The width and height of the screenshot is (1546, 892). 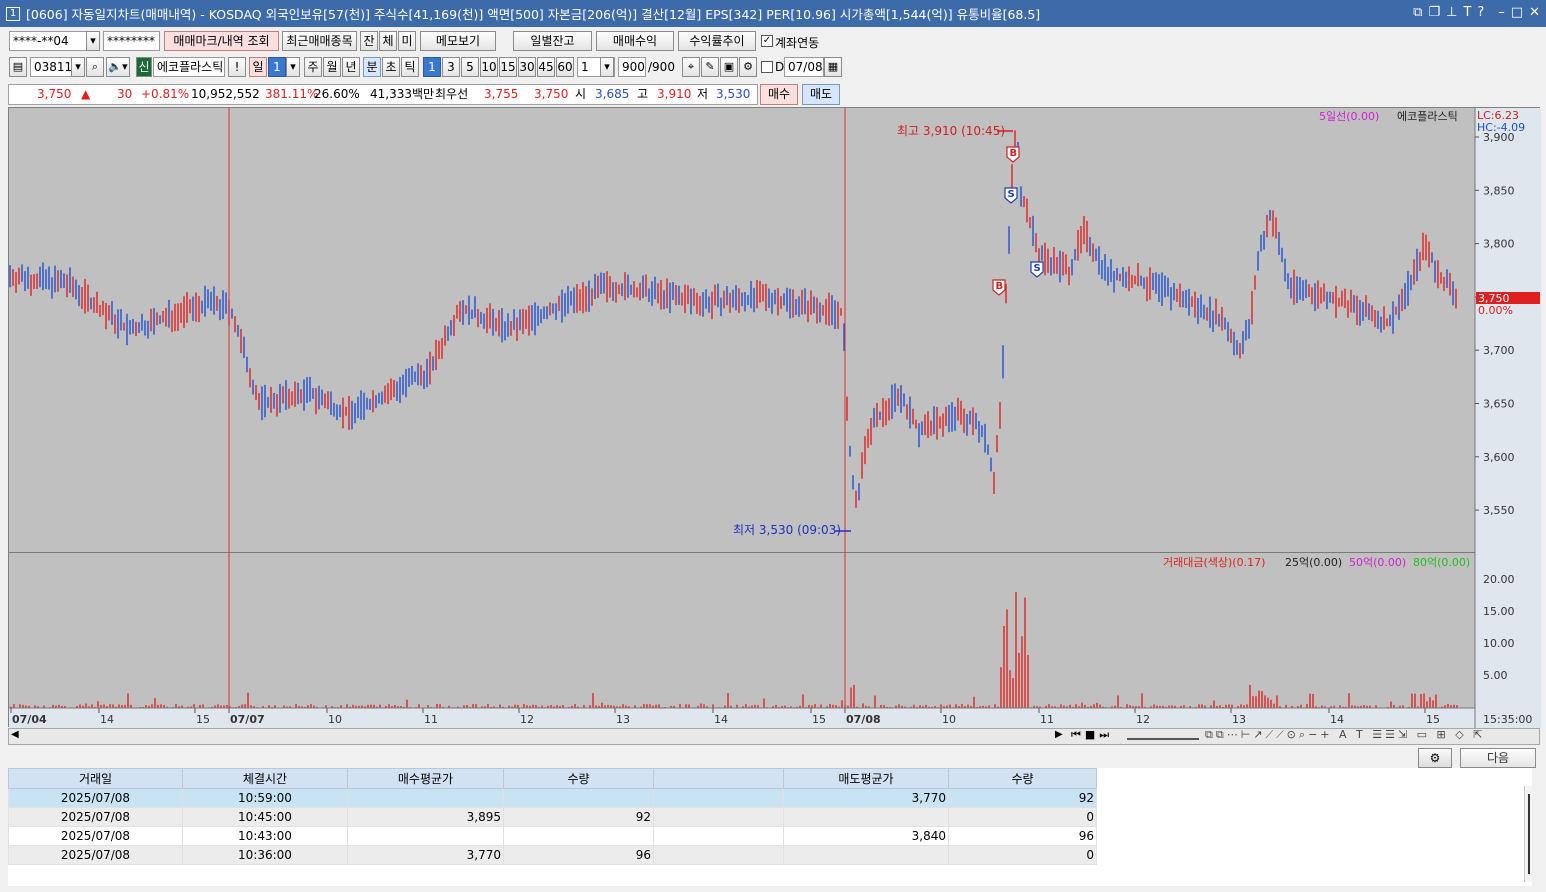 I want to click on y-tick-label: 3,600, so click(x=1499, y=457).